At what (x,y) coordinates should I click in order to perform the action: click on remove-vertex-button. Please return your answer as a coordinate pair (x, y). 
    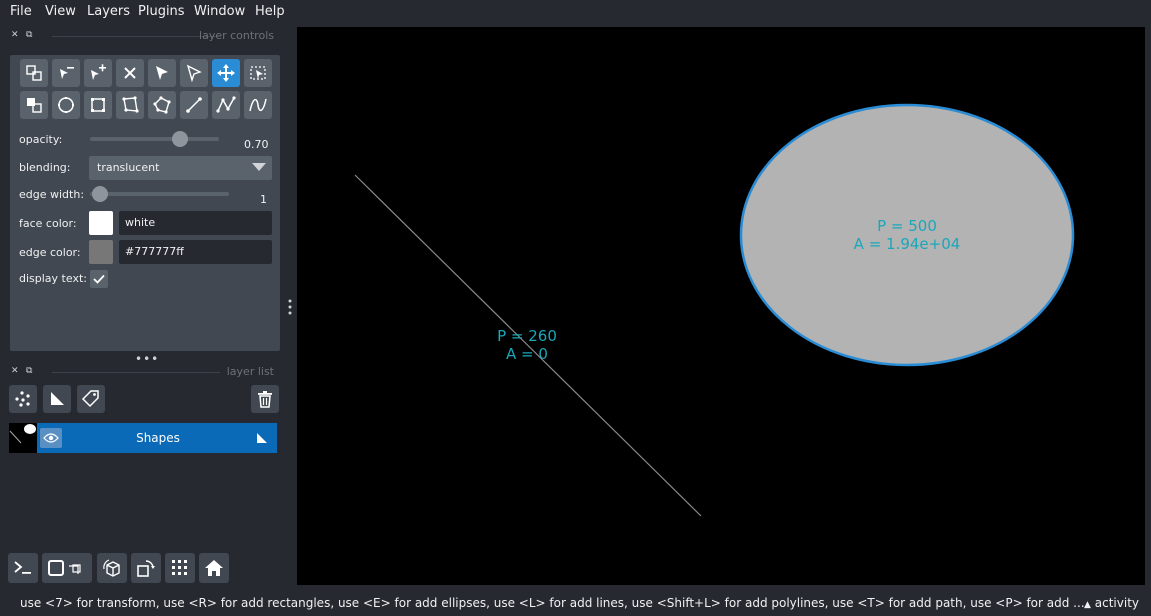
    Looking at the image, I should click on (66, 73).